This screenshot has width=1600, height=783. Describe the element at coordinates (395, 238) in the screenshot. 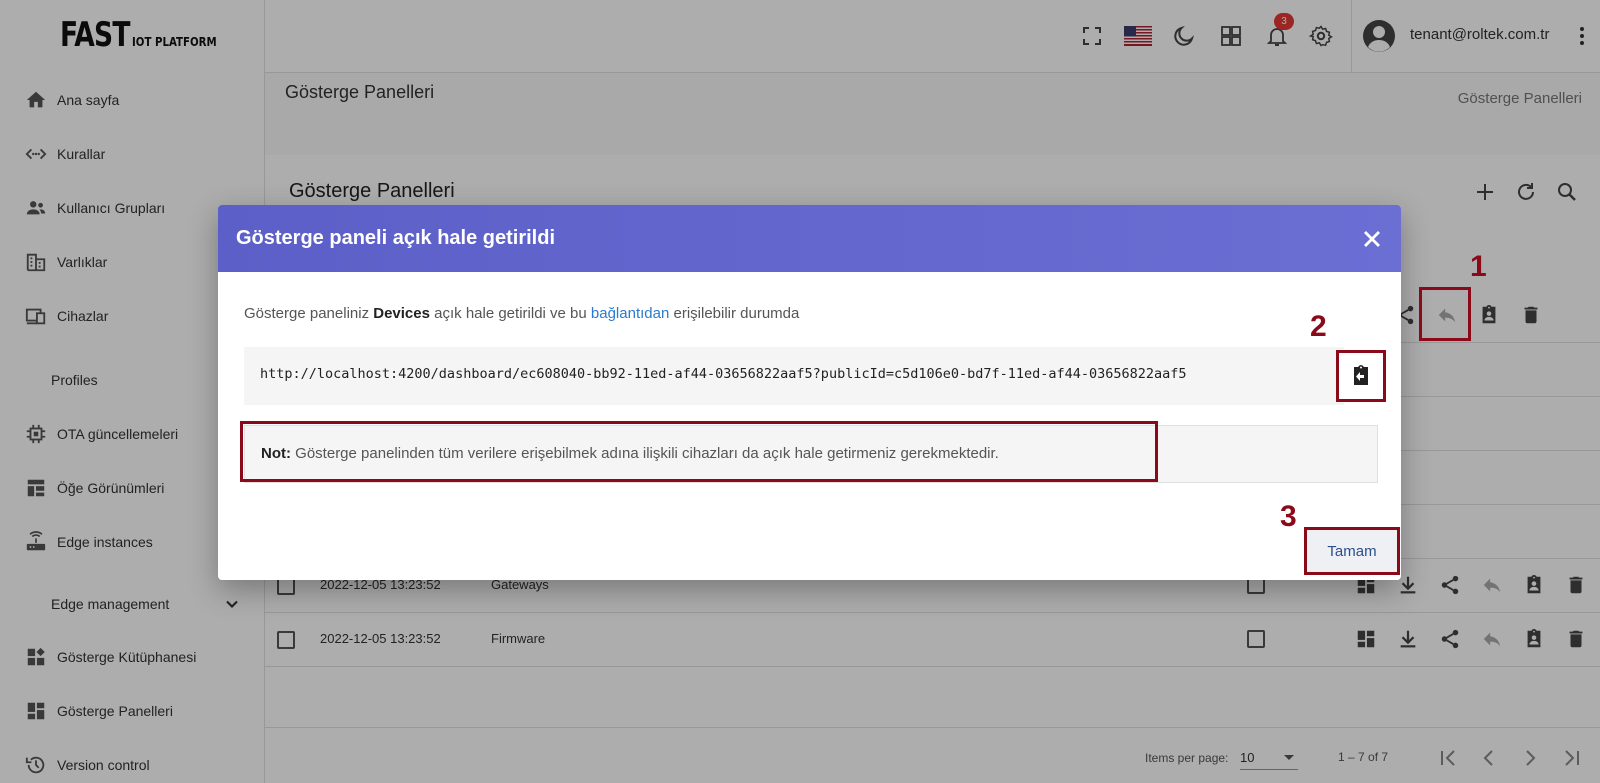

I see `dialog-title: Gösterge paneli açık hale getirildi` at that location.